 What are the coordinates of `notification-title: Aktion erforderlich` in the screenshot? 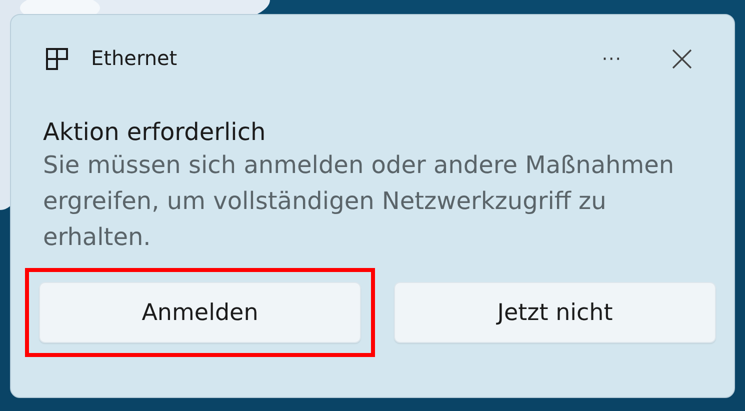 It's located at (155, 132).